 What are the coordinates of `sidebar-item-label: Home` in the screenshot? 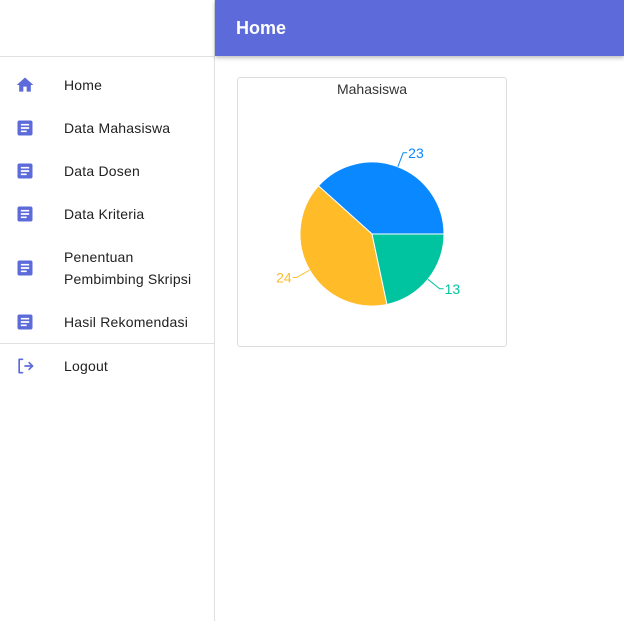 It's located at (83, 84).